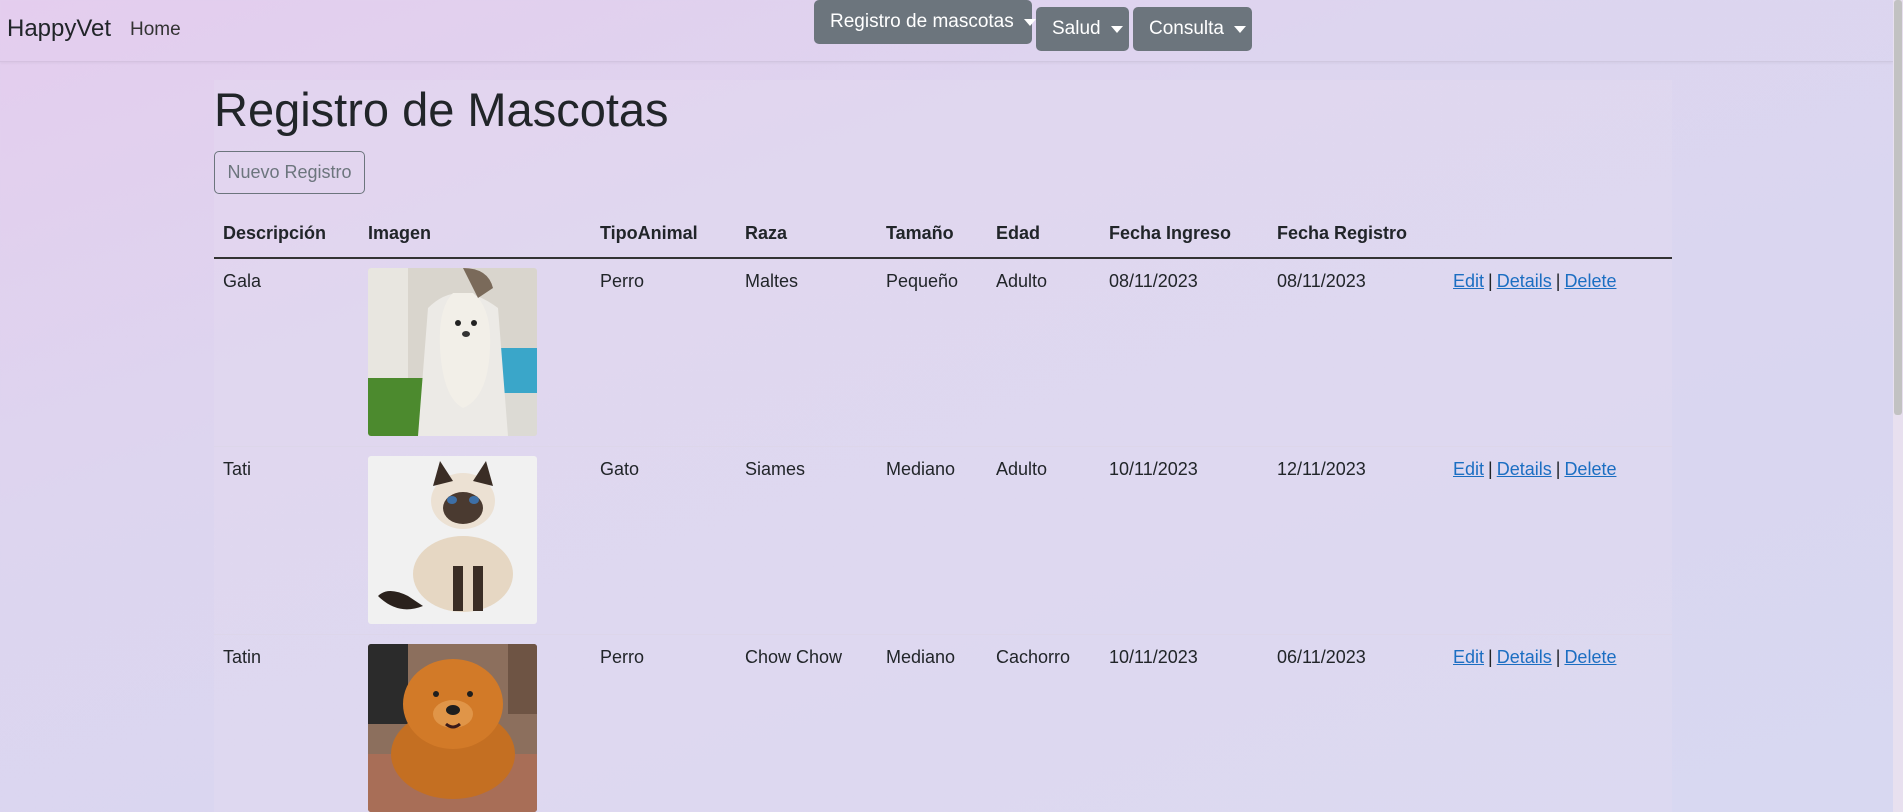  I want to click on cell-fecha-registro: 08/11/2023, so click(1356, 352).